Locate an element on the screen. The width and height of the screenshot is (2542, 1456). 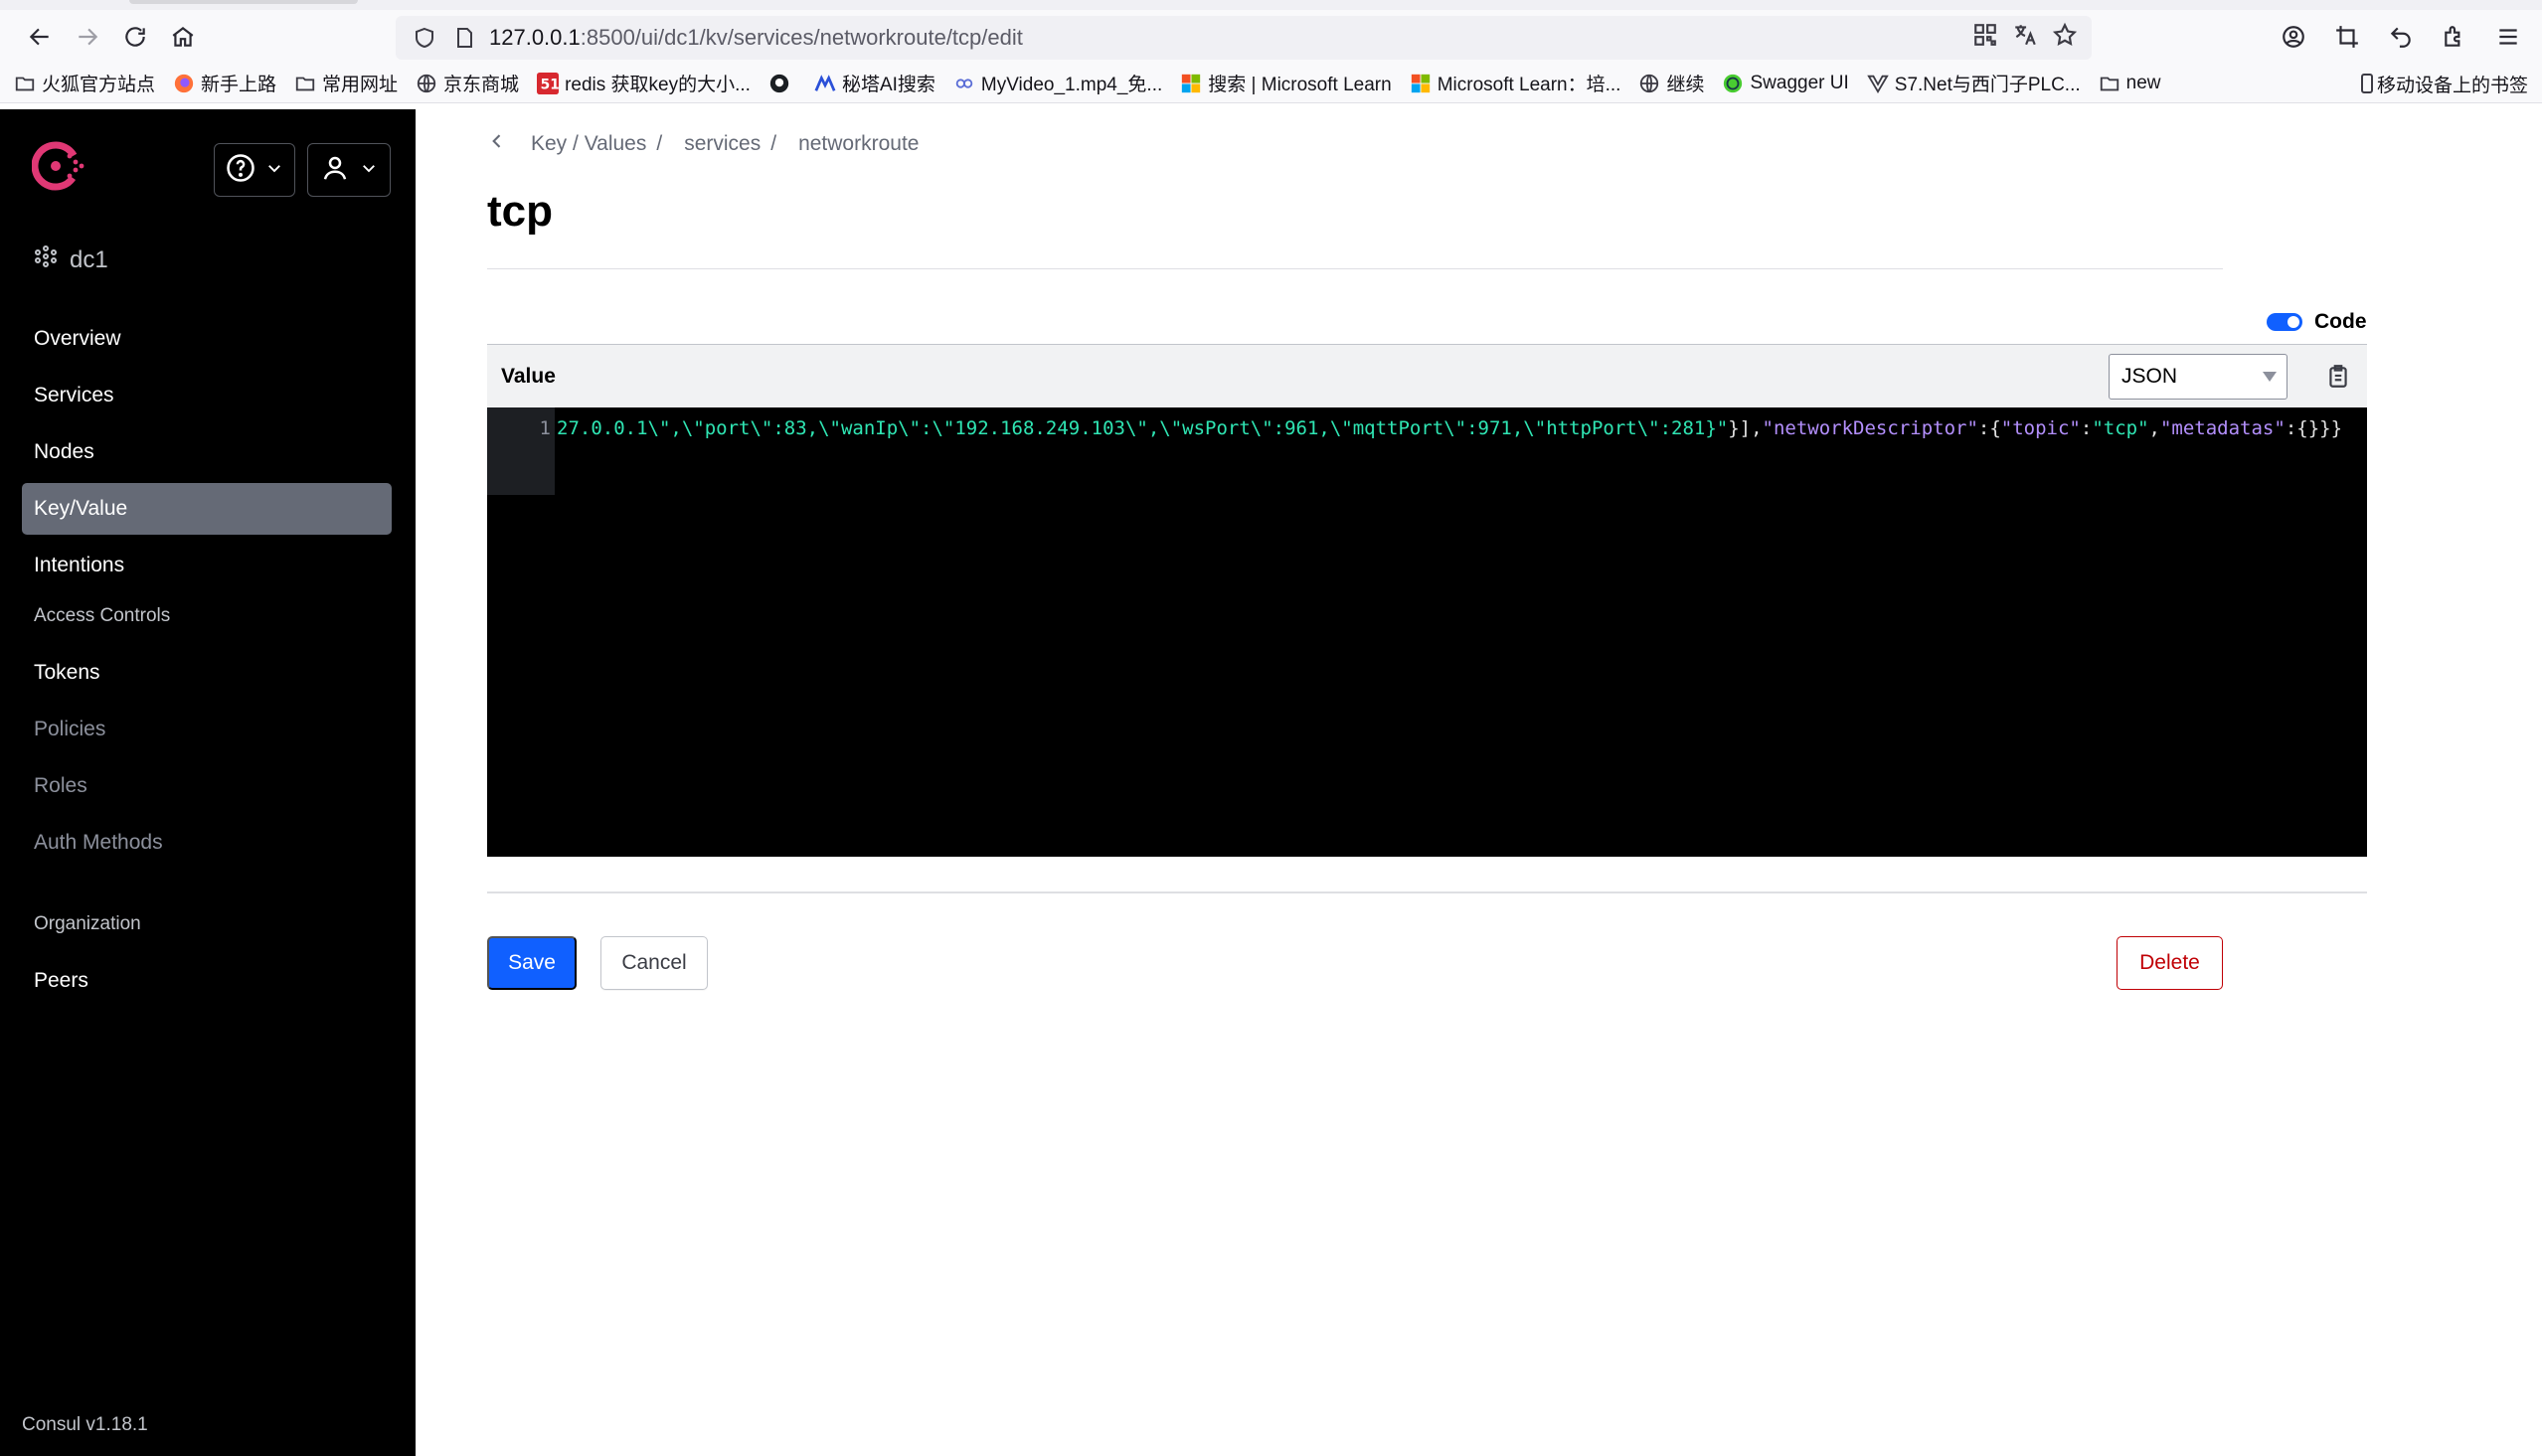
syntax-mode-value: JSON is located at coordinates (2149, 376).